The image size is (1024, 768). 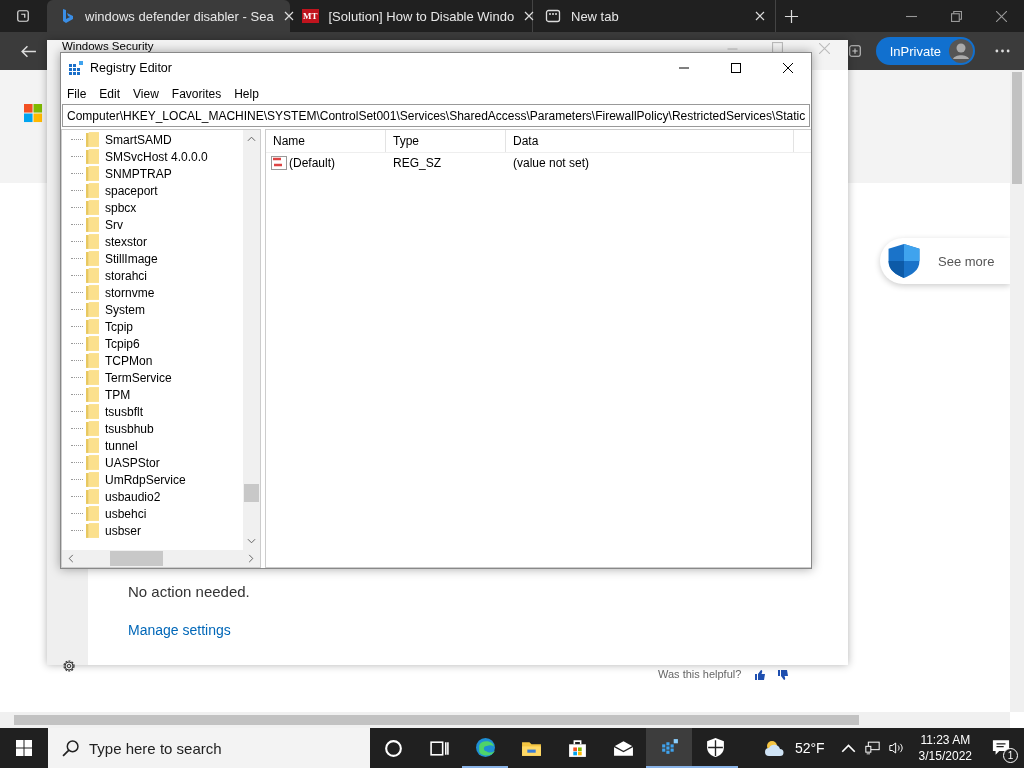 What do you see at coordinates (69, 666) in the screenshot?
I see `settings-icon` at bounding box center [69, 666].